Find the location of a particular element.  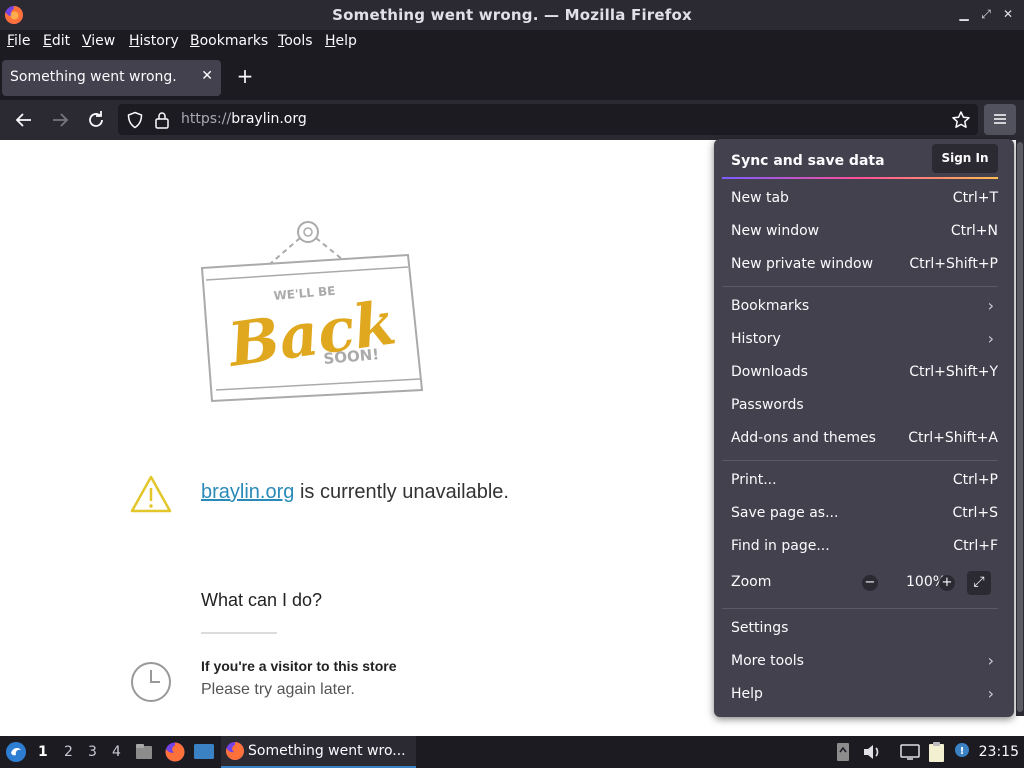

menu-edit: Edit is located at coordinates (56, 41).